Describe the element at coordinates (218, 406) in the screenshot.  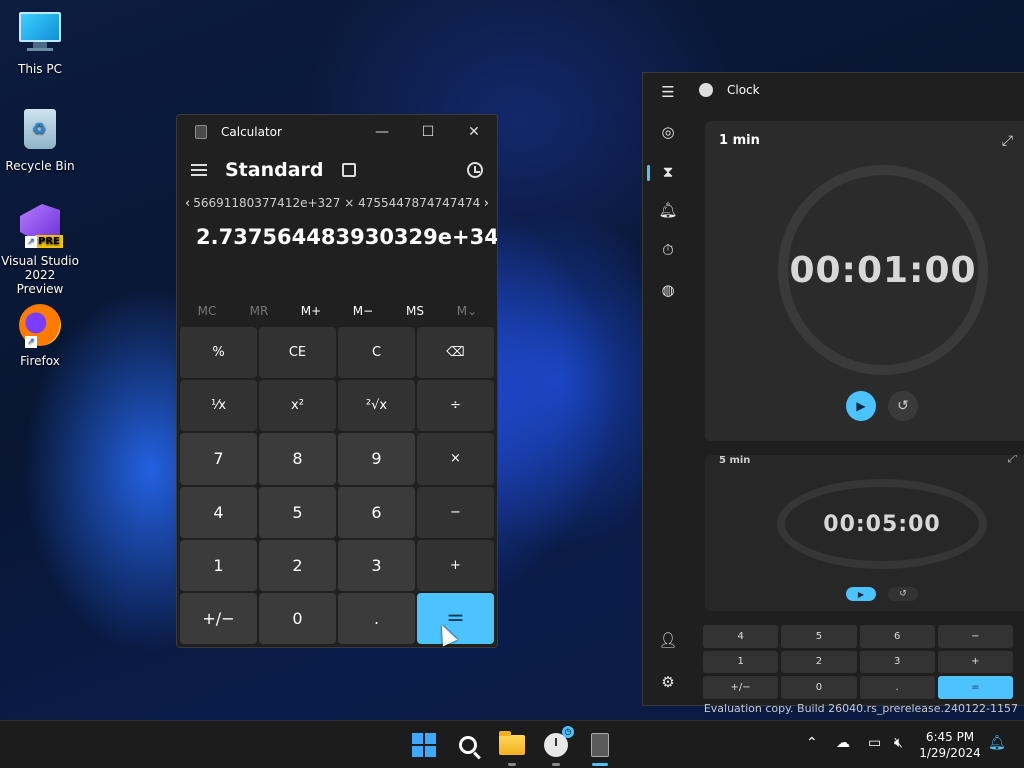
I see `reciprocal-button: ⅟x` at that location.